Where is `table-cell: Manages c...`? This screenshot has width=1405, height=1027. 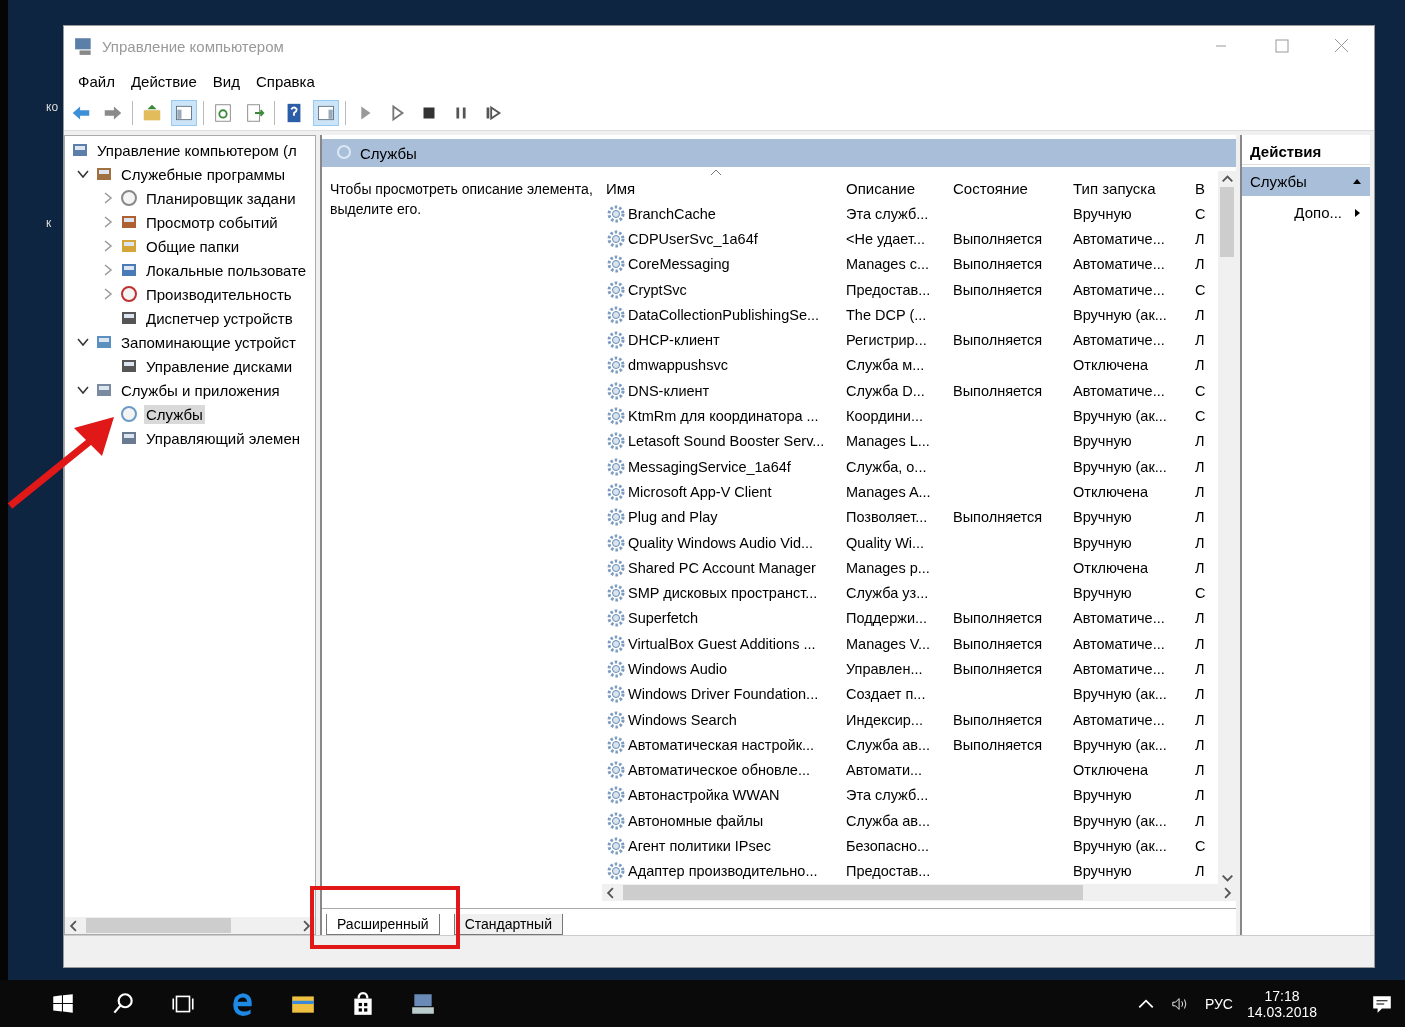 table-cell: Manages c... is located at coordinates (887, 264).